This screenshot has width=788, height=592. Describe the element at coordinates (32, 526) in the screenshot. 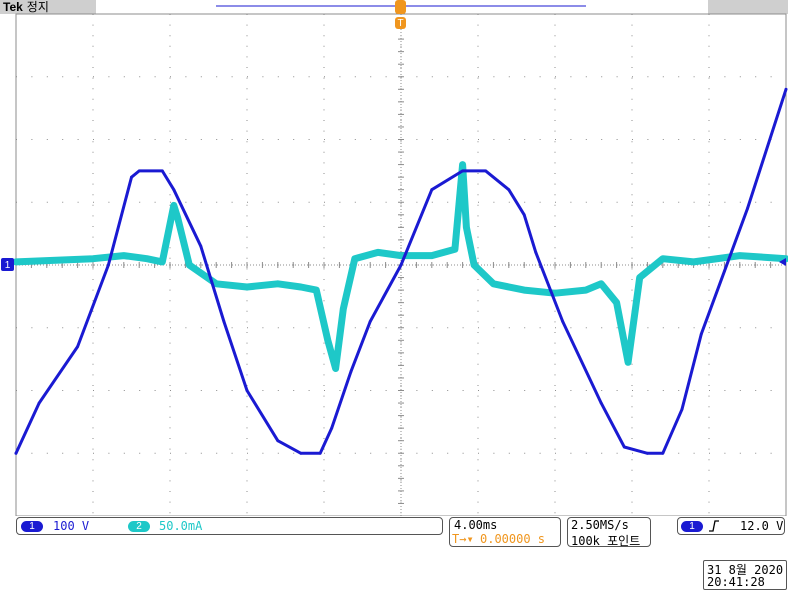

I see `channel-1-badge: 1` at that location.